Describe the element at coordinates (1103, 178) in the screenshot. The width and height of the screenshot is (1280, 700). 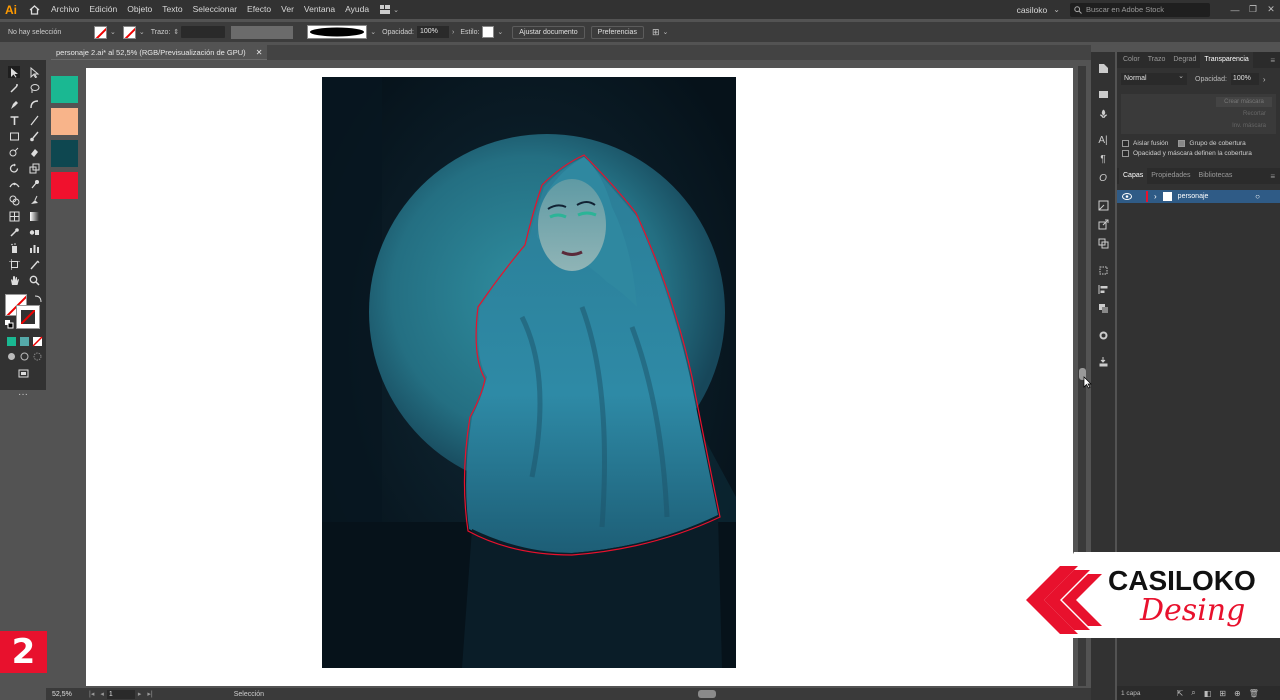
I see `opentype-panel-icon: O` at that location.